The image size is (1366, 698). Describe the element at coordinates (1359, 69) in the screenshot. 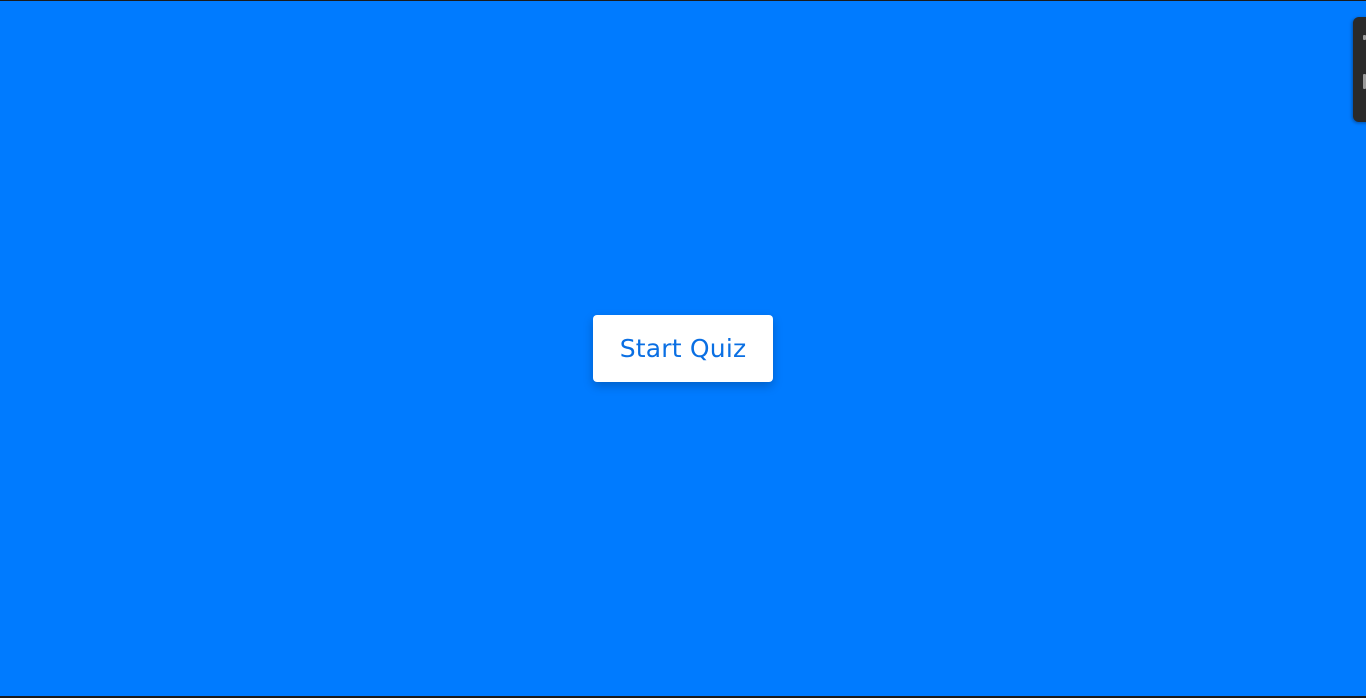

I see `side-panel-handle` at that location.